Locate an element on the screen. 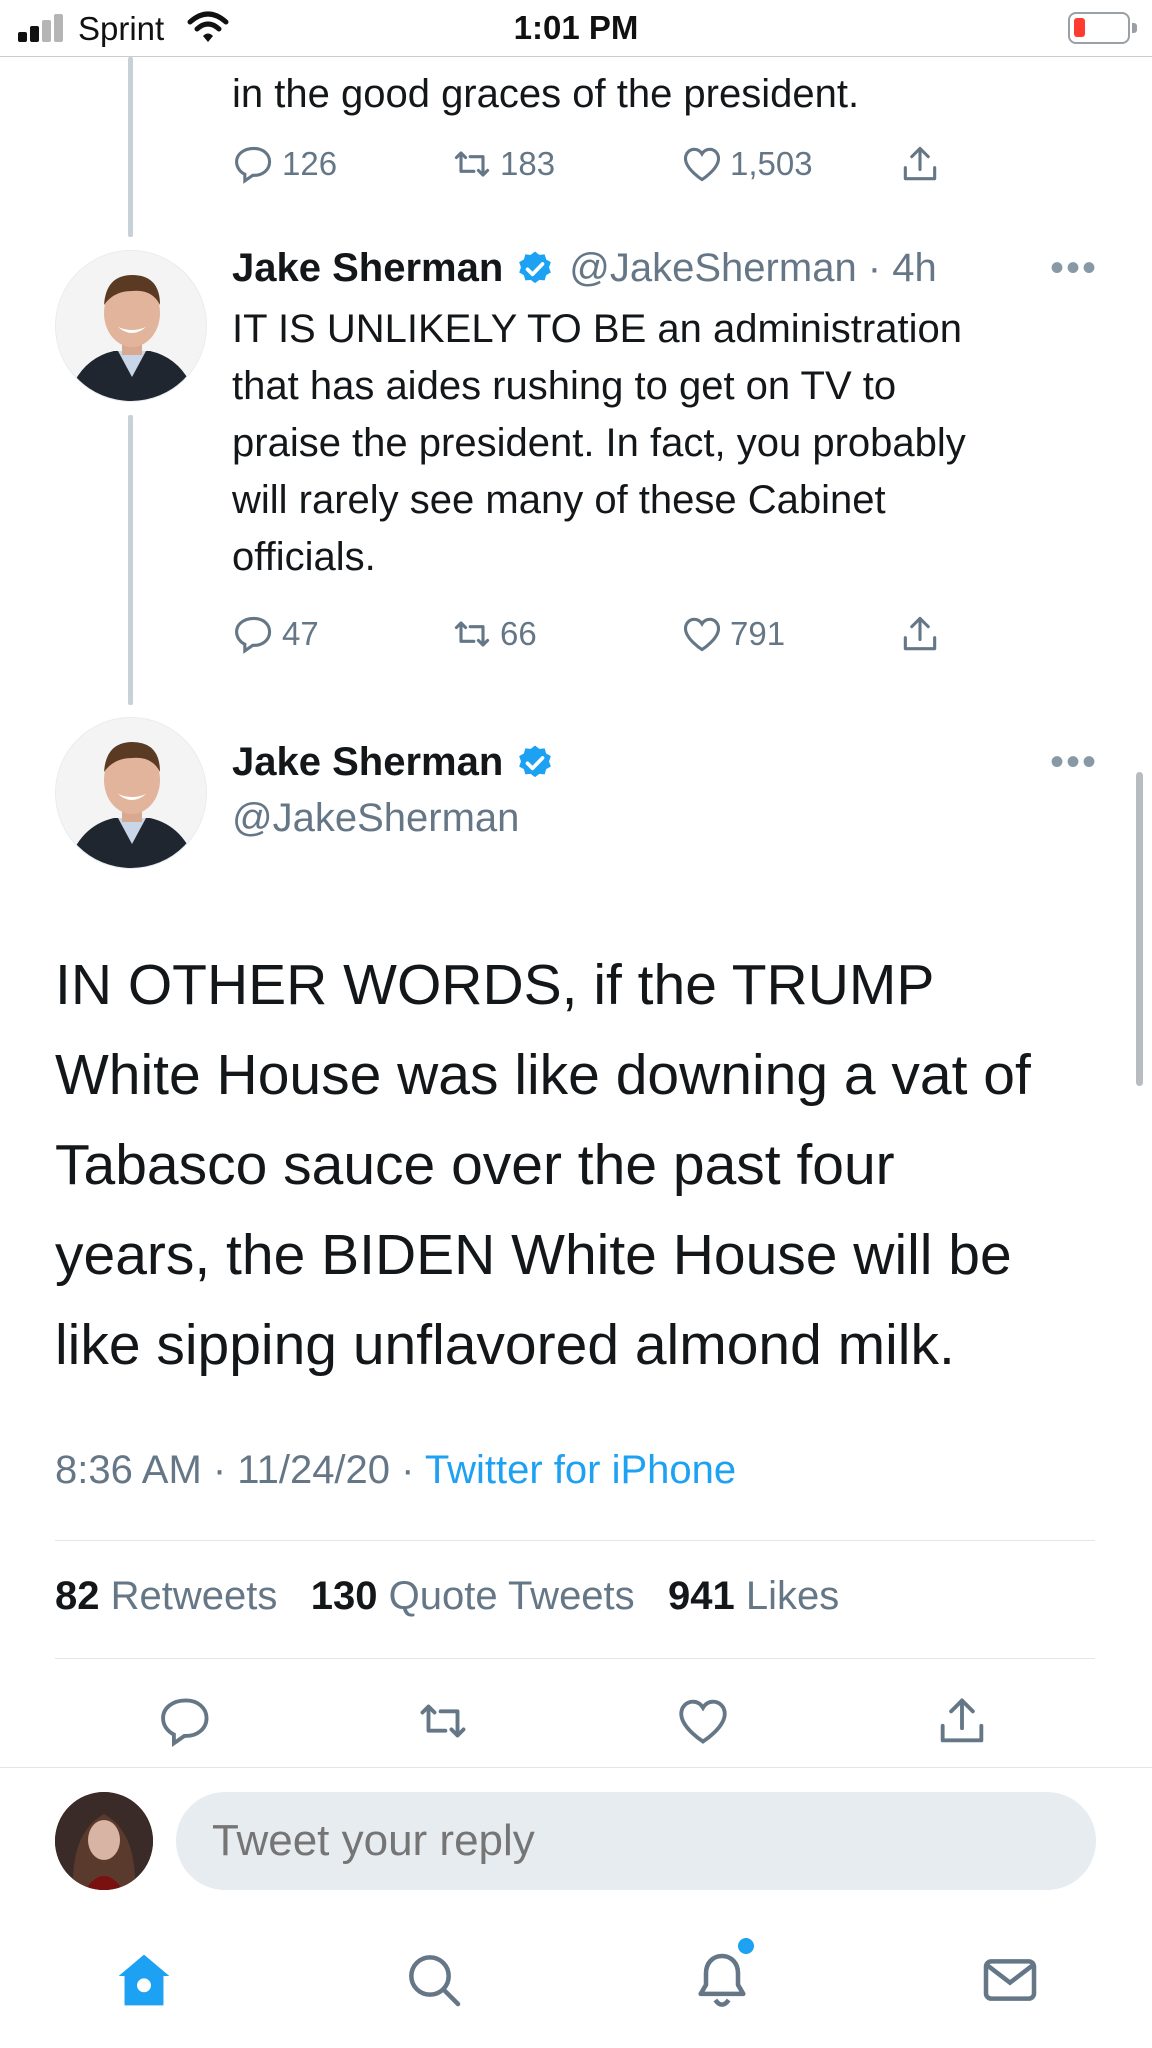  retweet-count: 183 is located at coordinates (528, 163).